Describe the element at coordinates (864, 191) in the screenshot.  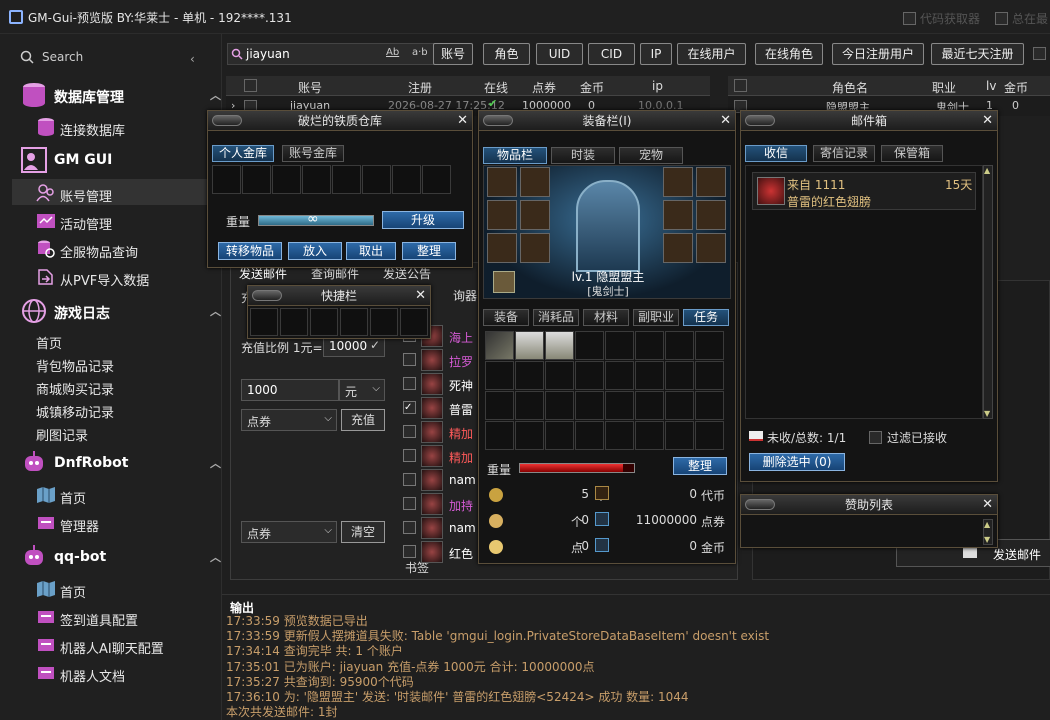
I see `list-item: 来自 1111 15天 普雷的红色翅膀` at that location.